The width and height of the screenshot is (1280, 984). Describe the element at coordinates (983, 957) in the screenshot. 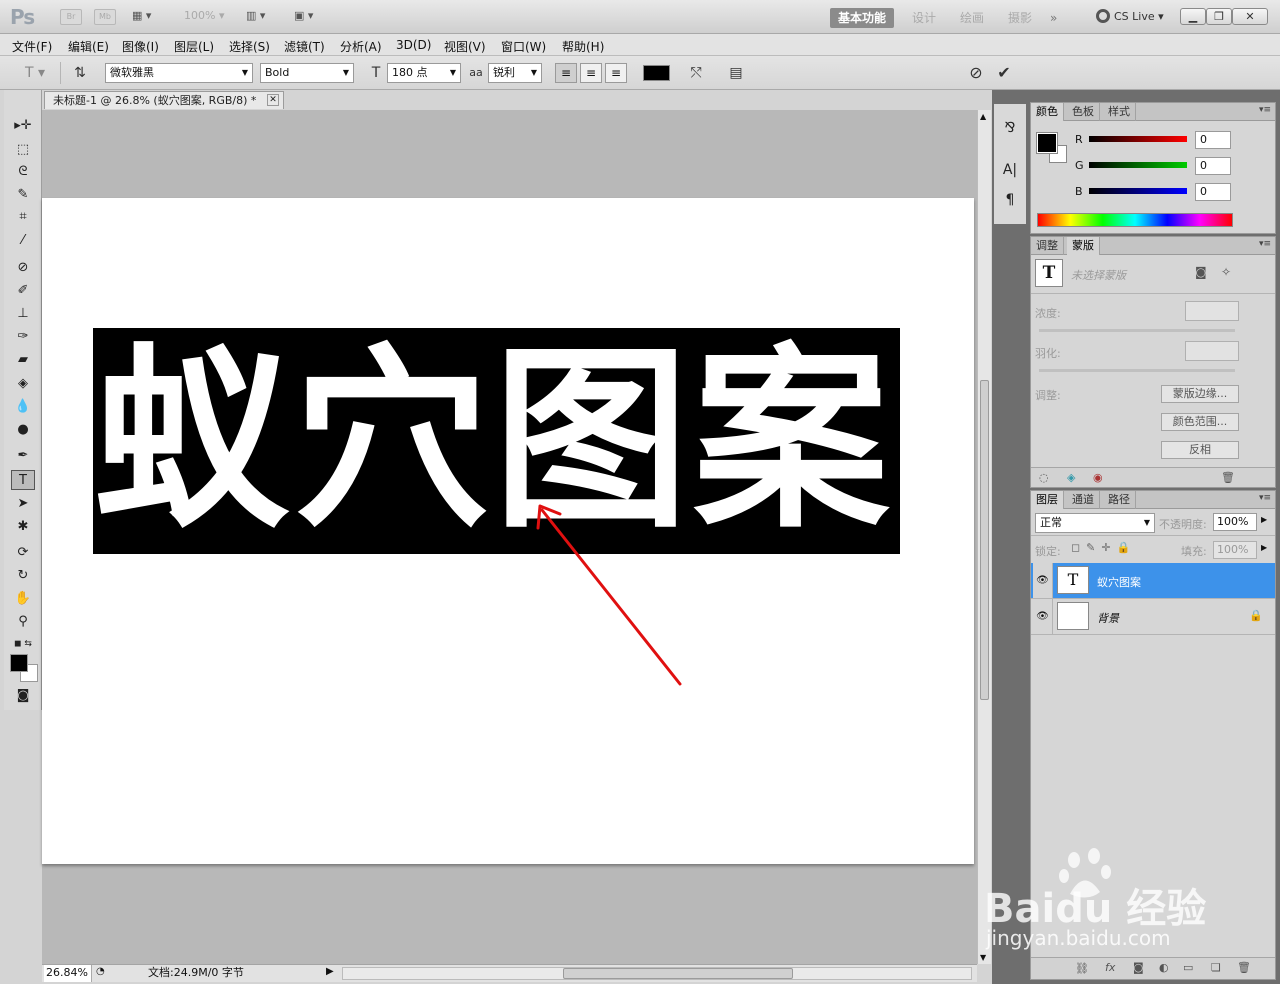

I see `scroll-down-icon: ▼` at that location.